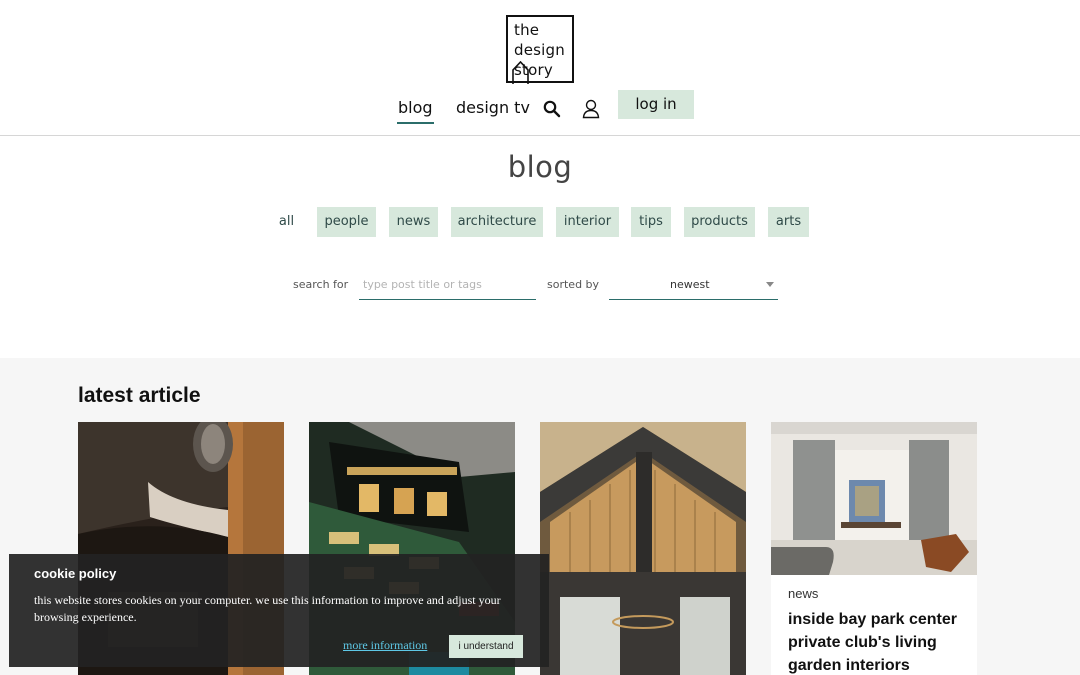  Describe the element at coordinates (139, 395) in the screenshot. I see `section-title: latest article` at that location.